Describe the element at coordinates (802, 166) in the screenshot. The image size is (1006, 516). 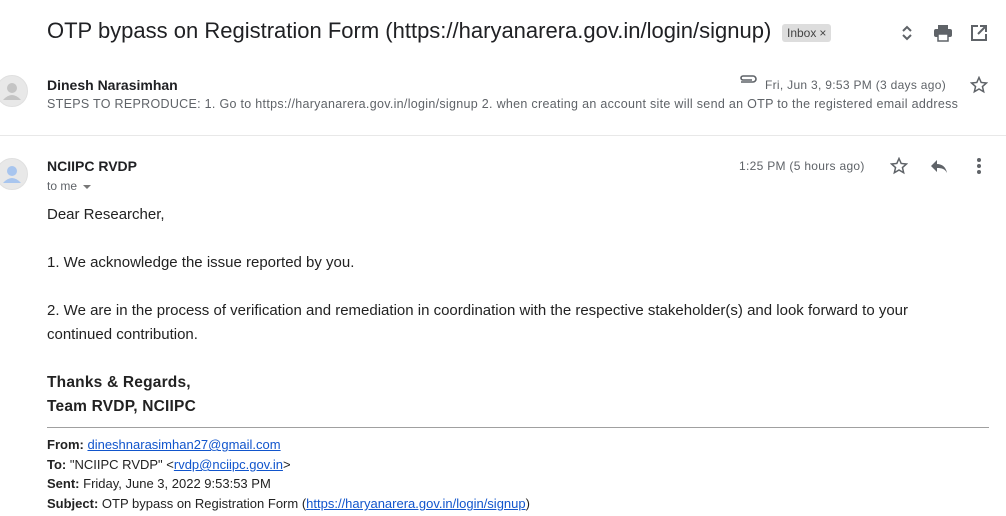
I see `message-date: 1:25 PM (5 hours ago)` at that location.